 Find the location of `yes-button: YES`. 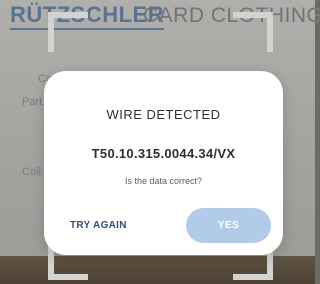

yes-button: YES is located at coordinates (228, 225).